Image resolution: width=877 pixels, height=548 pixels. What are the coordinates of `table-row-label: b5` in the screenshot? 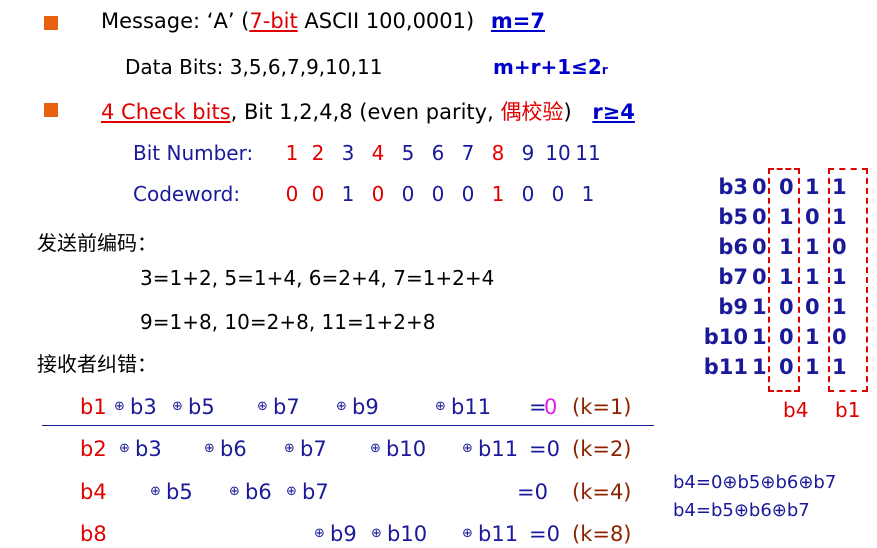 It's located at (733, 217).